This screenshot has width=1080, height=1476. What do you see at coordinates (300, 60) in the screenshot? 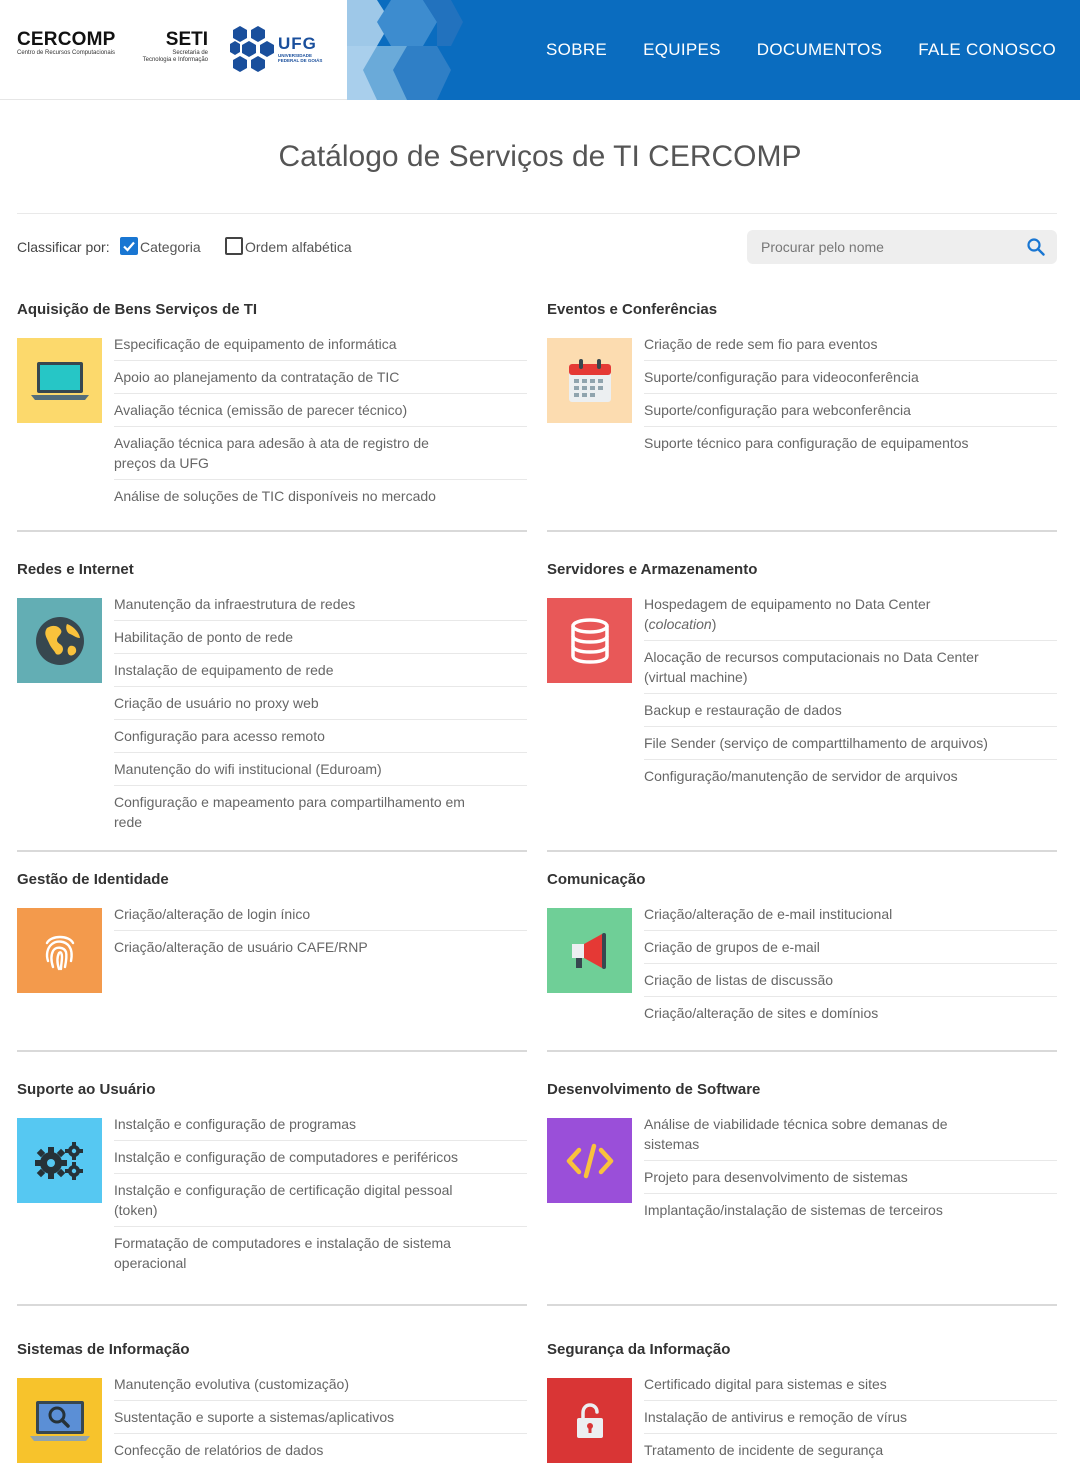
I see `ufg-logo-subtitle-2: FEDERAL DE GOIÁS` at bounding box center [300, 60].